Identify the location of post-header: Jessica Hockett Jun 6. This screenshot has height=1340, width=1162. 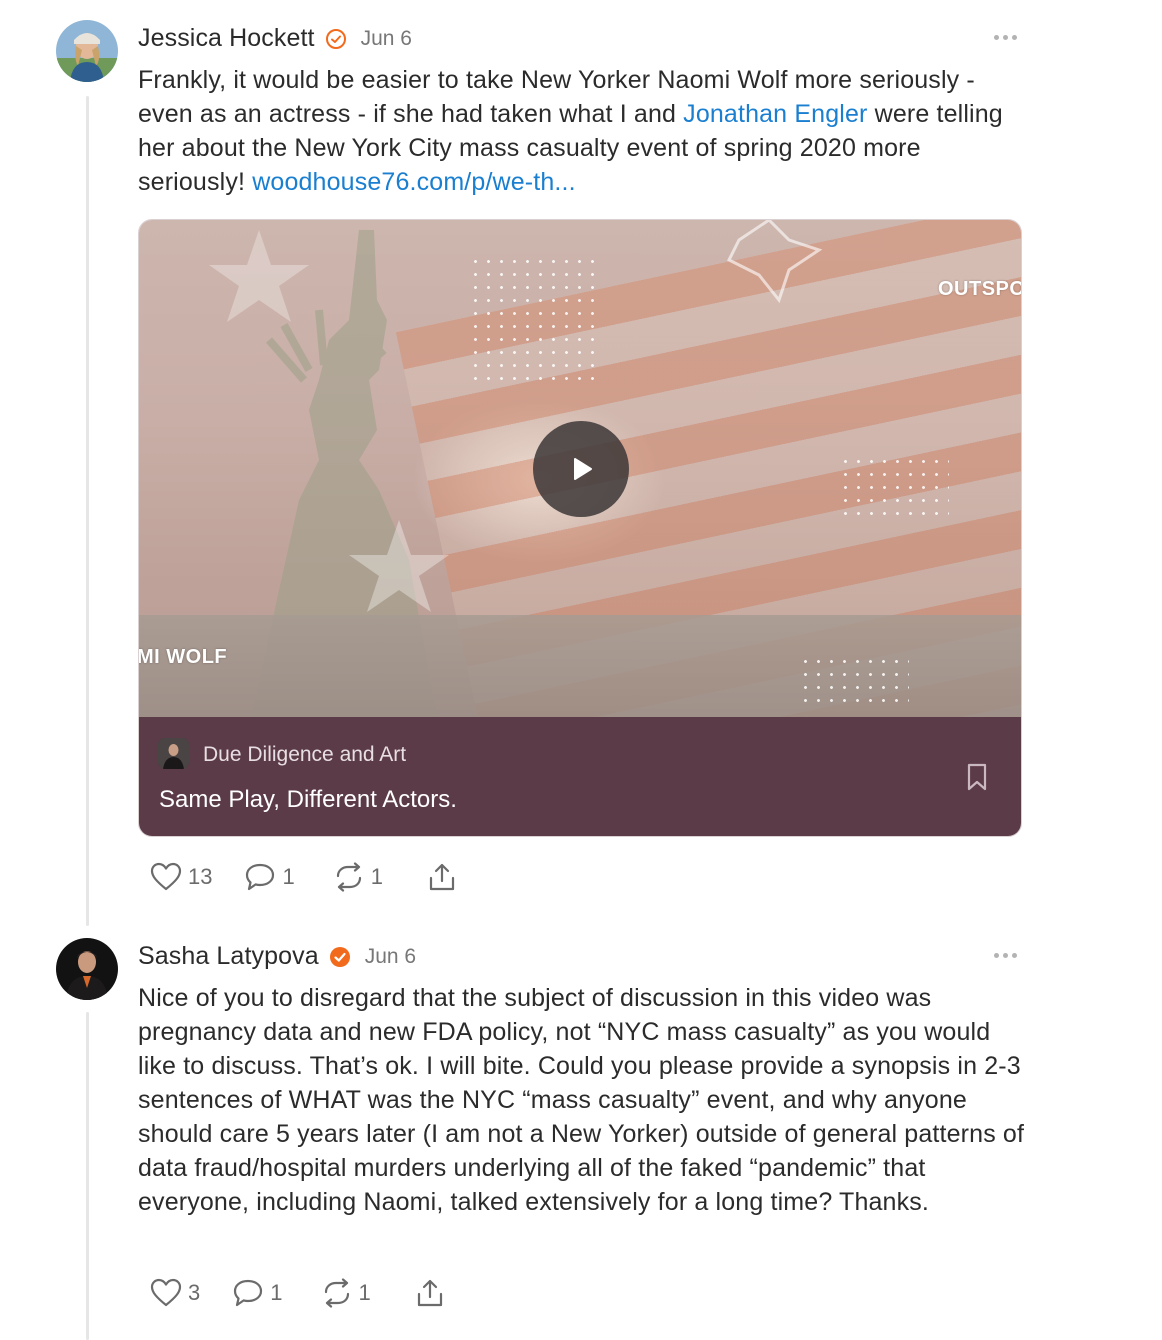
(275, 38).